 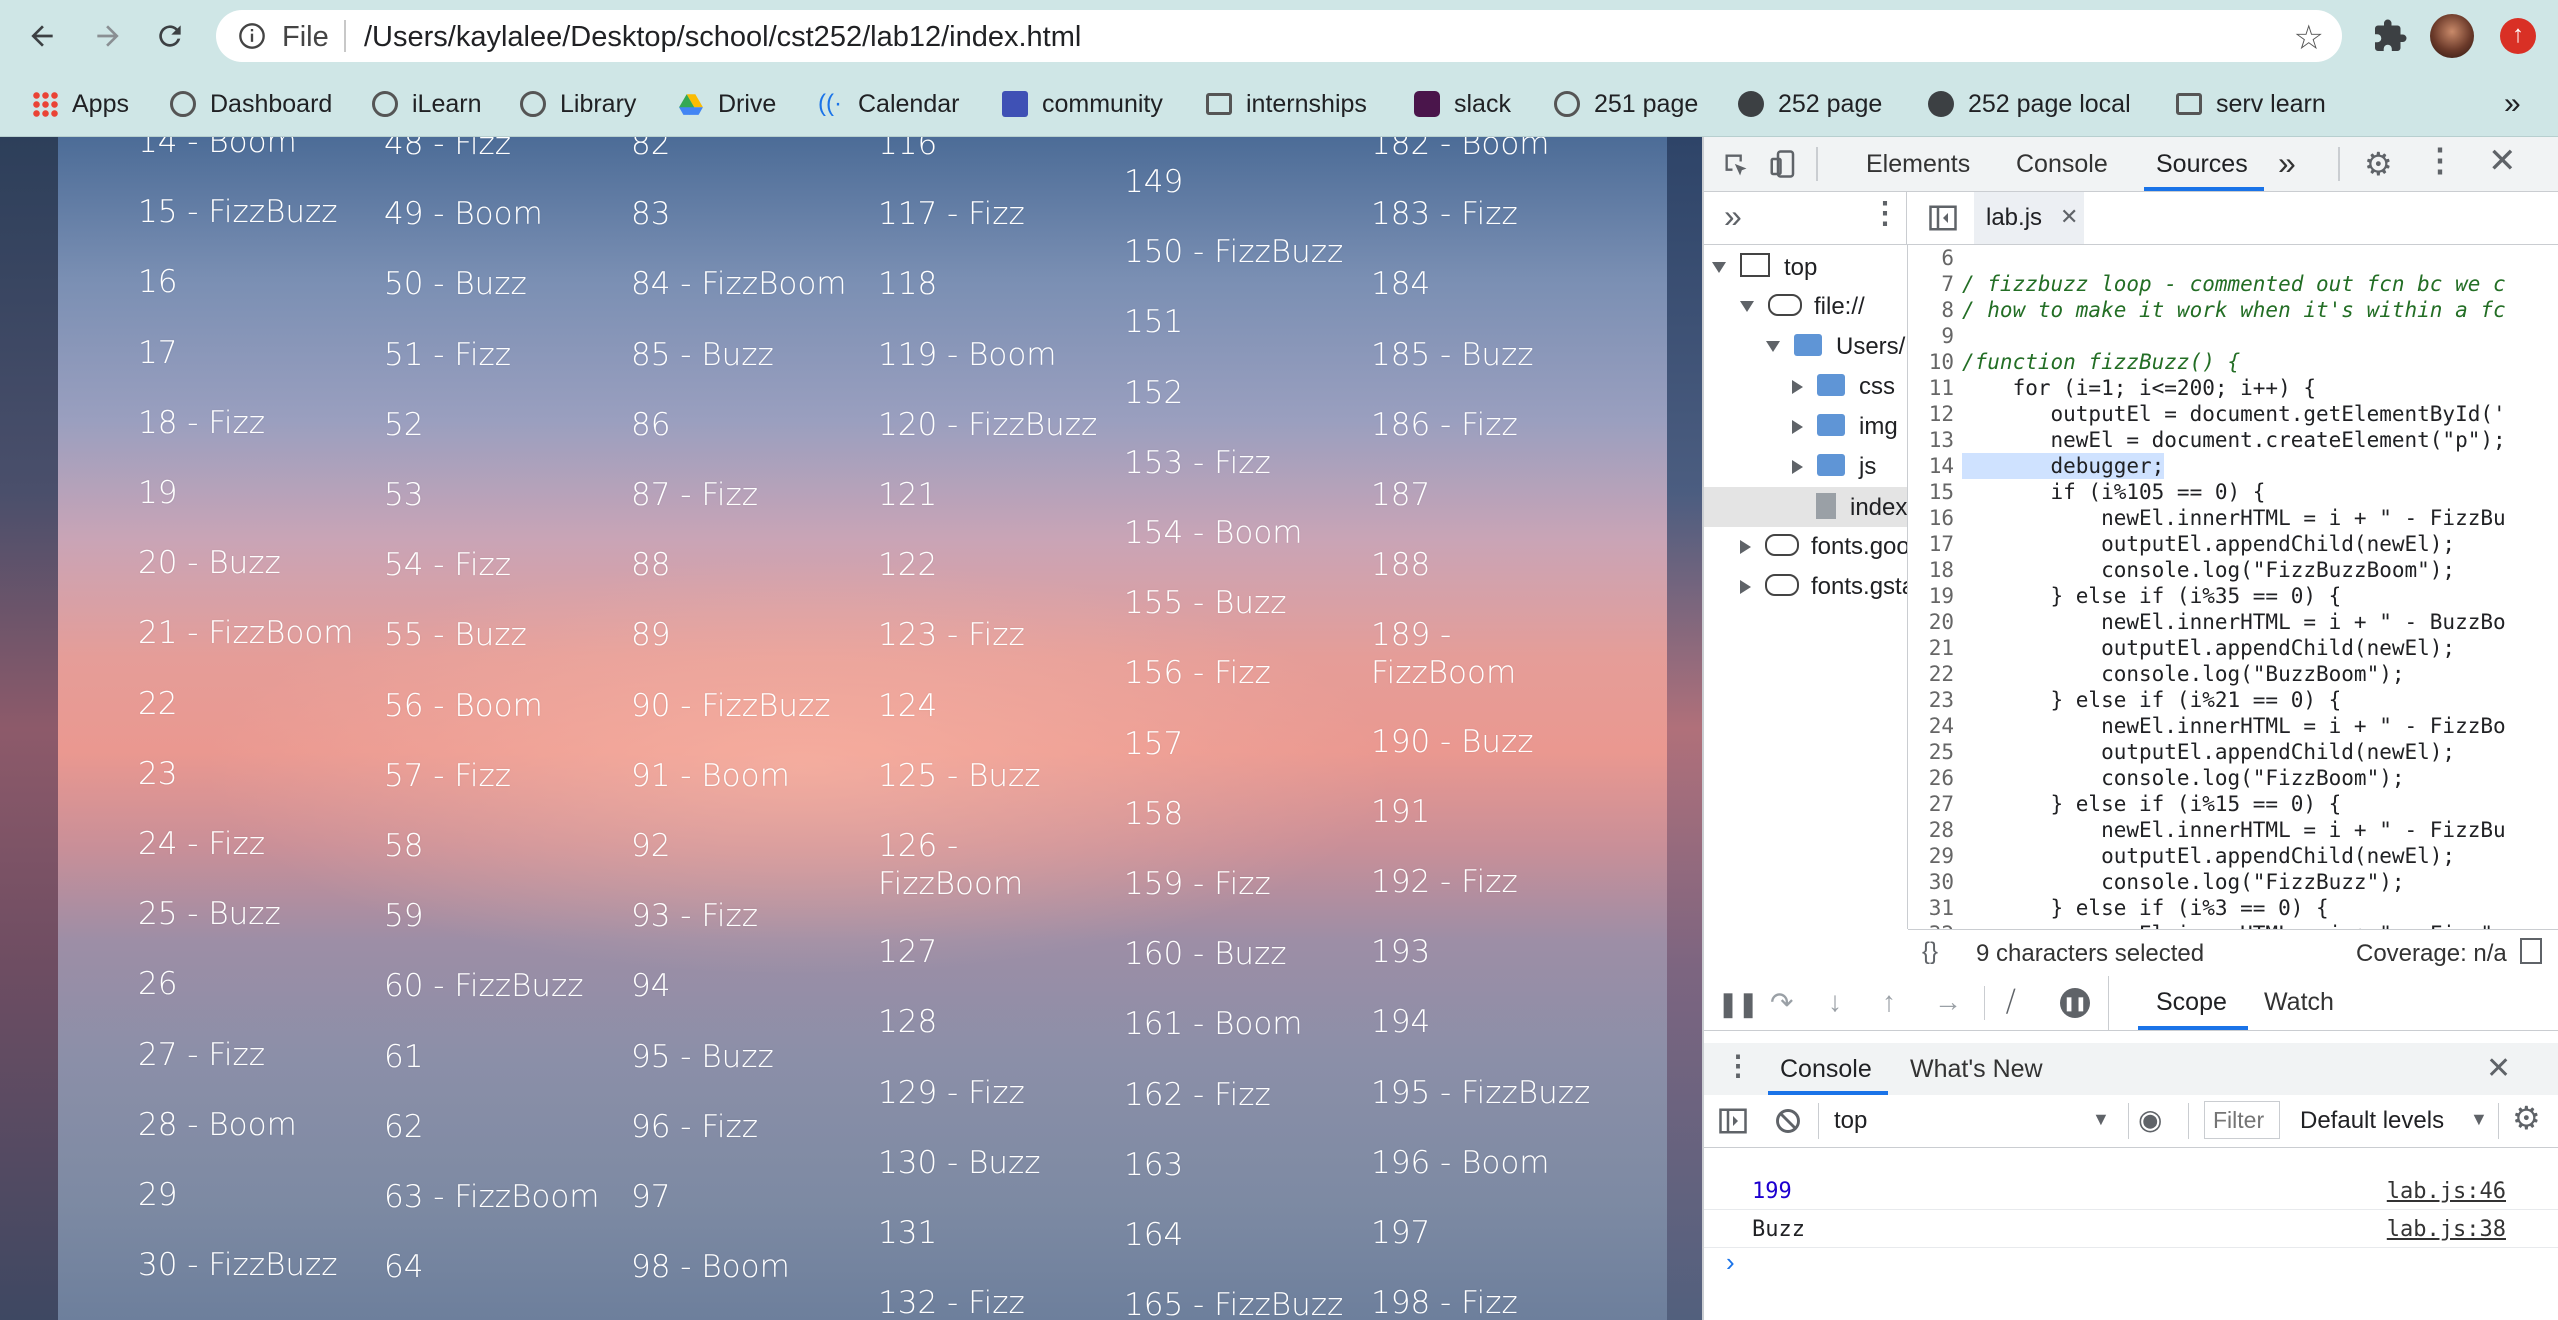 What do you see at coordinates (1931, 388) in the screenshot?
I see `line-number: 11` at bounding box center [1931, 388].